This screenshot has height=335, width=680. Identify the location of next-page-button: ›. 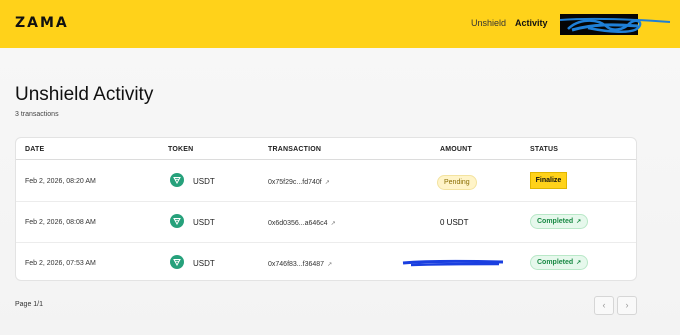
(627, 305).